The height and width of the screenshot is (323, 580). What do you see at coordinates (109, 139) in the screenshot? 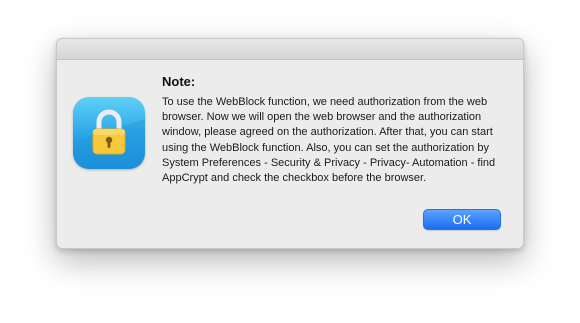
I see `padlock-icon` at bounding box center [109, 139].